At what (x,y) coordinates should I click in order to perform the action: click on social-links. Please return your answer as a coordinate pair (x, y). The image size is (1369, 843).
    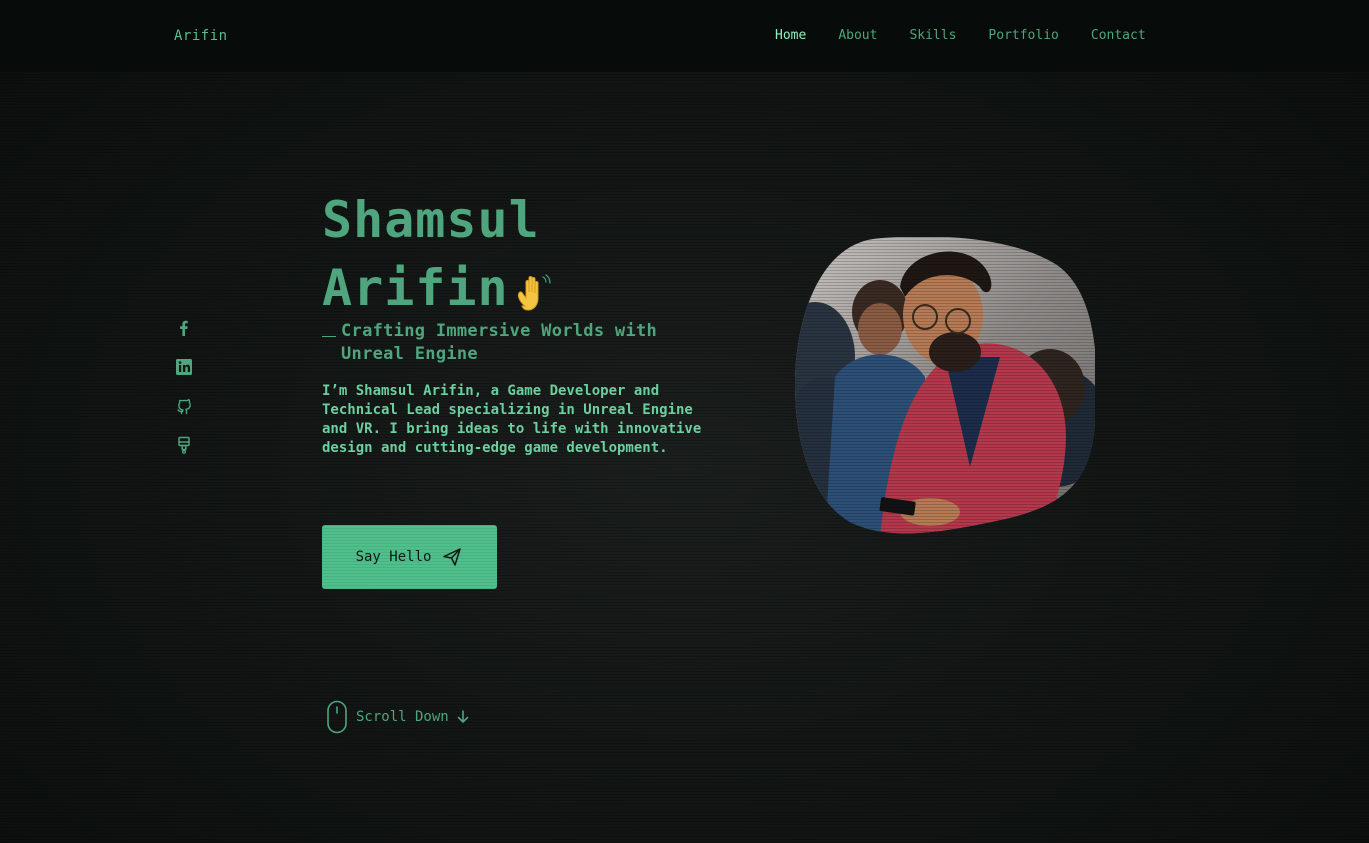
    Looking at the image, I should click on (184, 396).